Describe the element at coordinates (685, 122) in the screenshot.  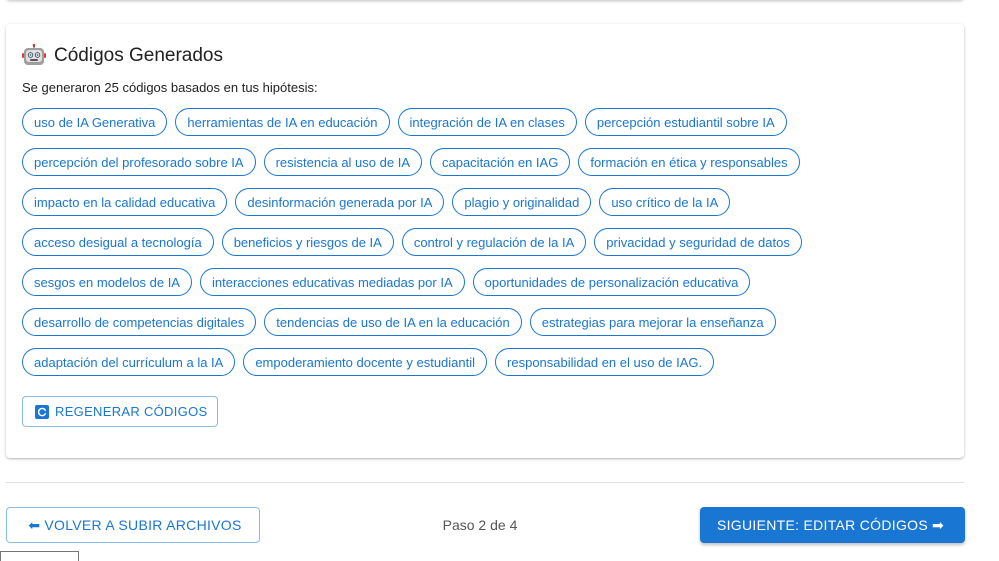
I see `code-chip: percepción estudiantil sobre IA` at that location.